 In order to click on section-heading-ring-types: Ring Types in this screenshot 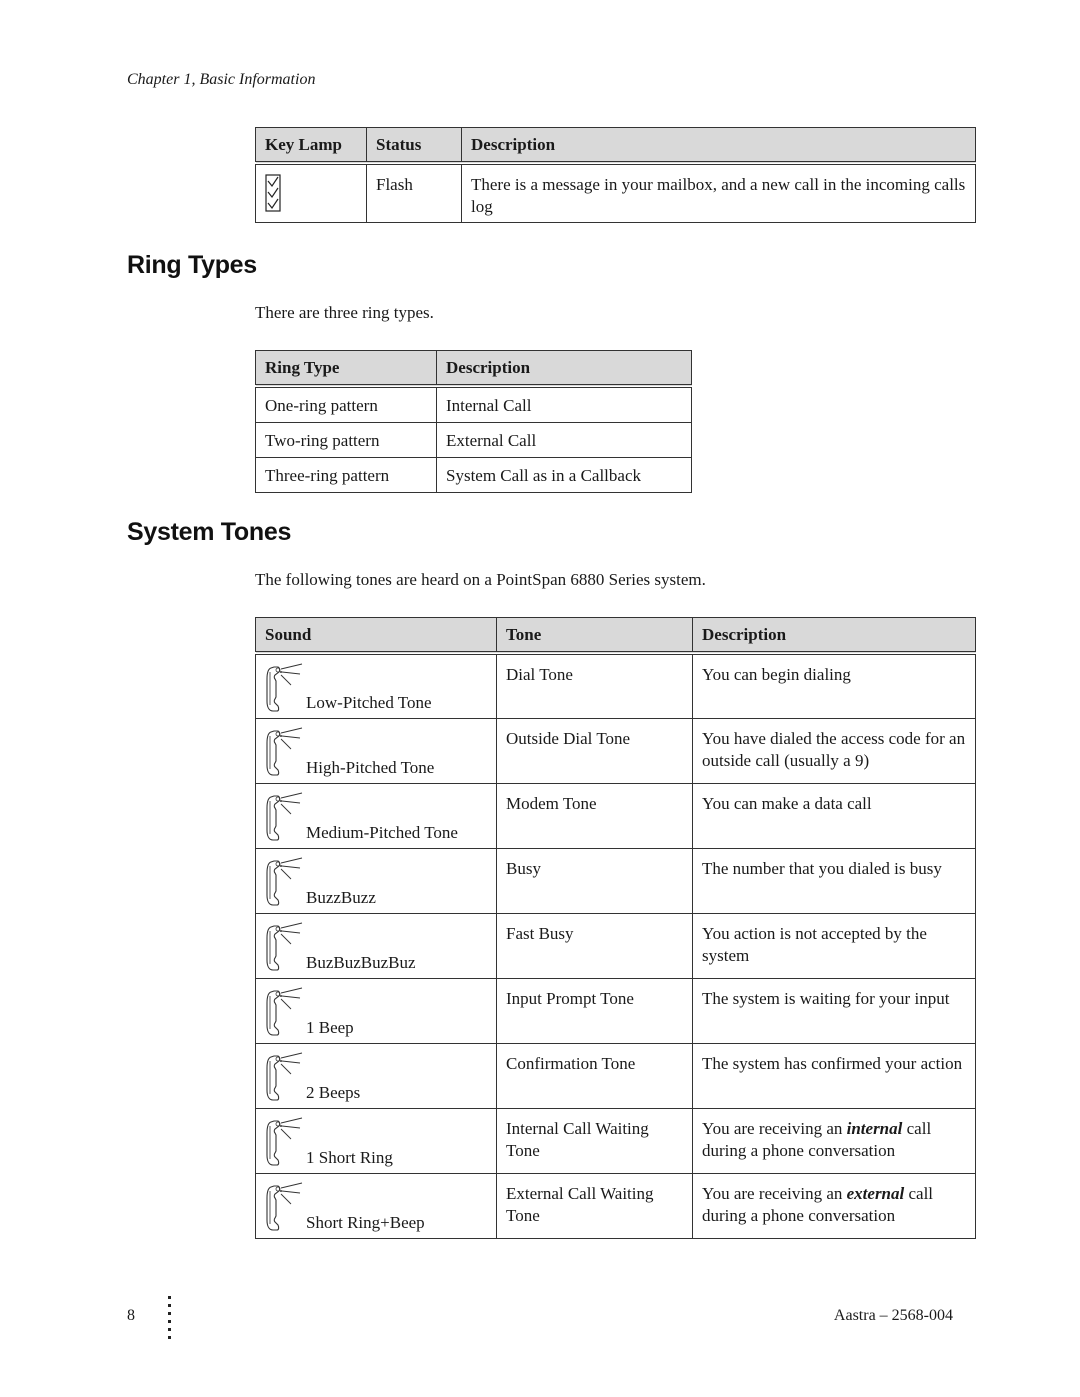, I will do `click(192, 265)`.